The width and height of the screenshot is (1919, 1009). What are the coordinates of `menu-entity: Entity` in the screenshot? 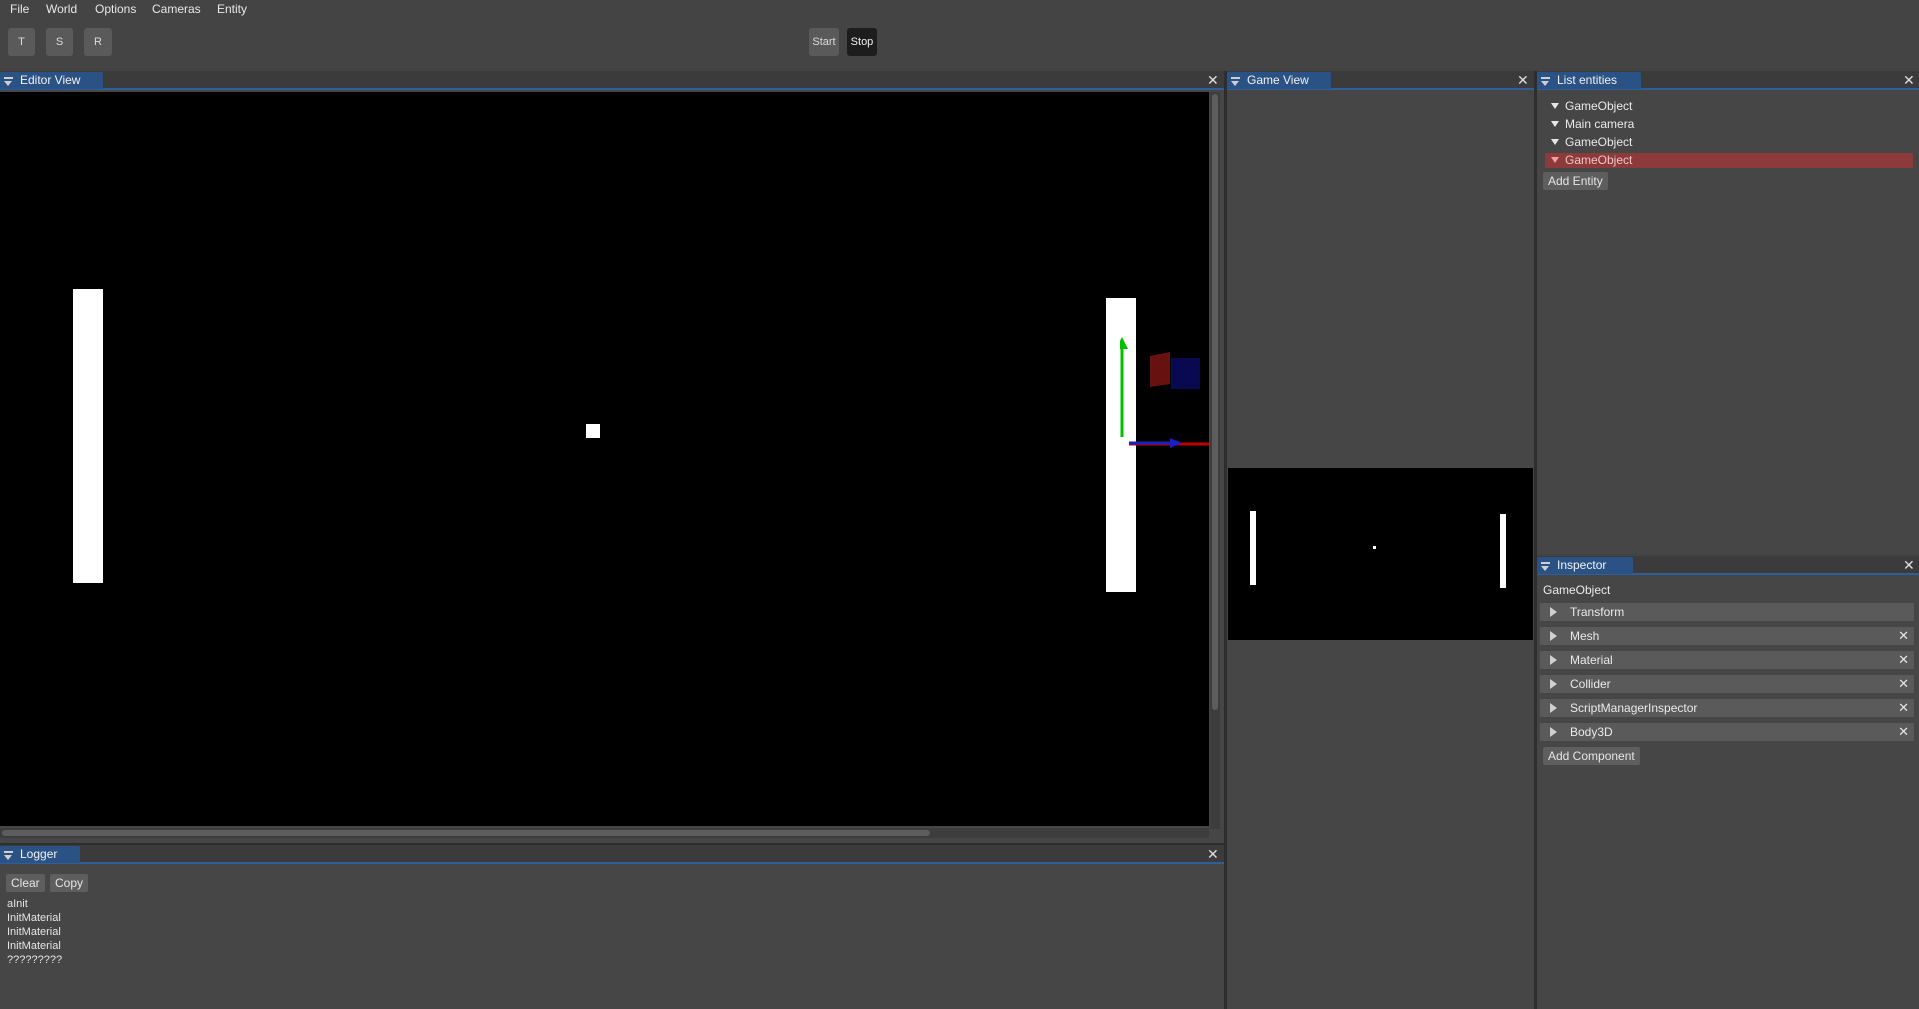 It's located at (232, 9).